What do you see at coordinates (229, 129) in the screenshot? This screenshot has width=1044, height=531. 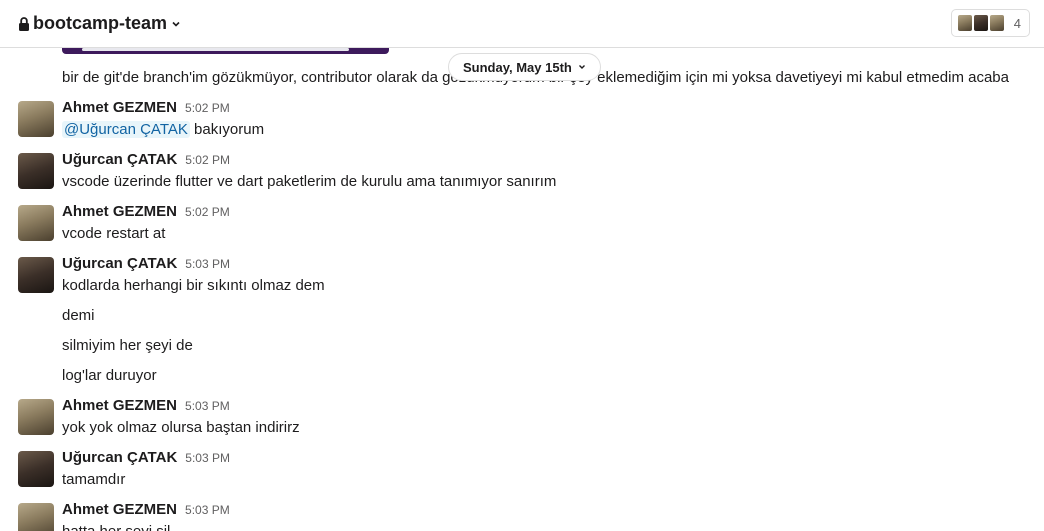 I see `message-body: bakıyorum` at bounding box center [229, 129].